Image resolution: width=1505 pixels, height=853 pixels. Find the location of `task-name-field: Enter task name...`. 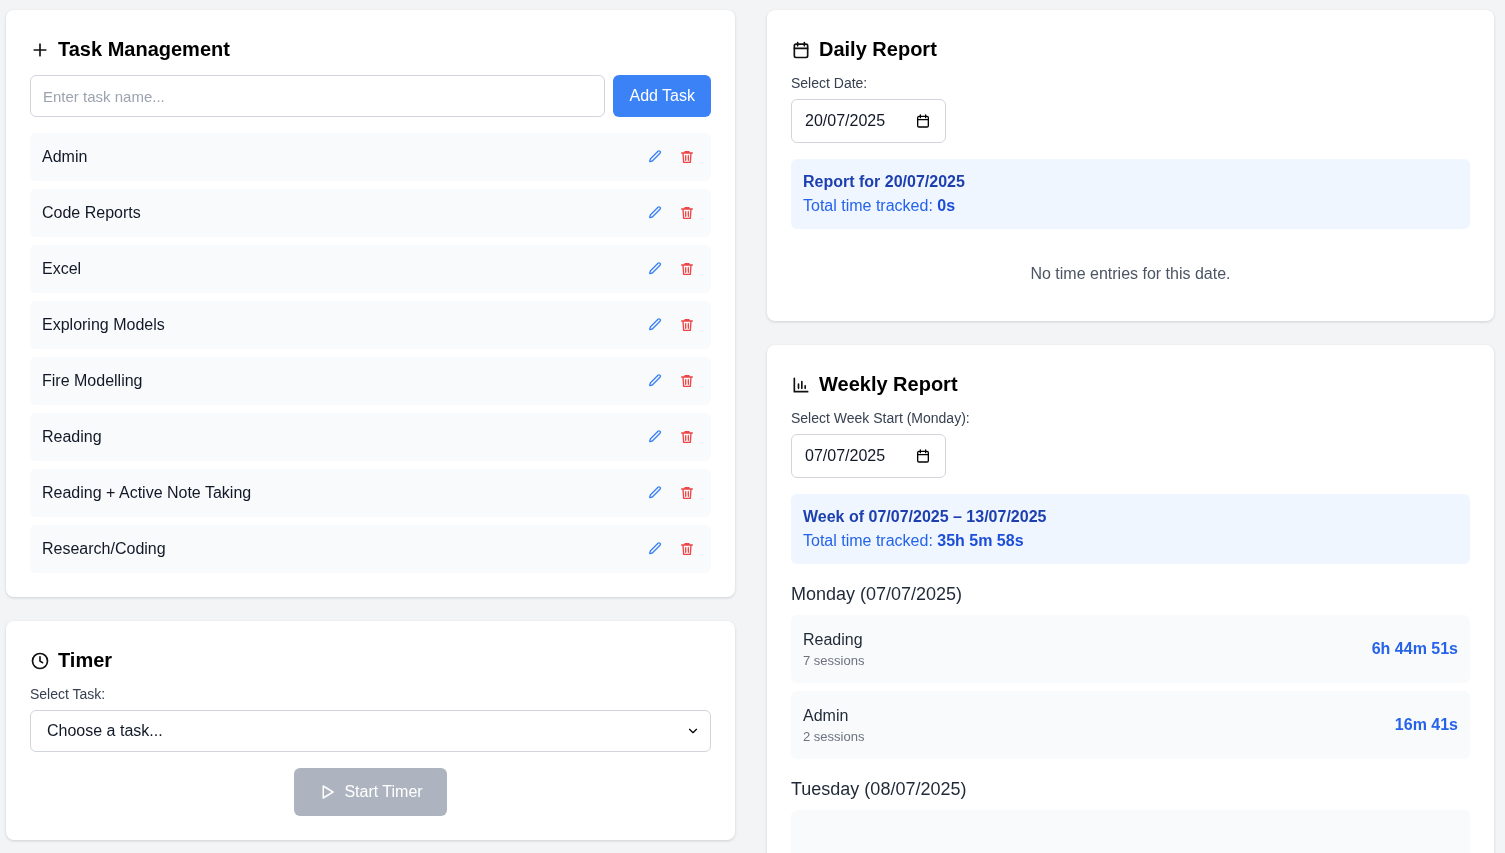

task-name-field: Enter task name... is located at coordinates (318, 96).